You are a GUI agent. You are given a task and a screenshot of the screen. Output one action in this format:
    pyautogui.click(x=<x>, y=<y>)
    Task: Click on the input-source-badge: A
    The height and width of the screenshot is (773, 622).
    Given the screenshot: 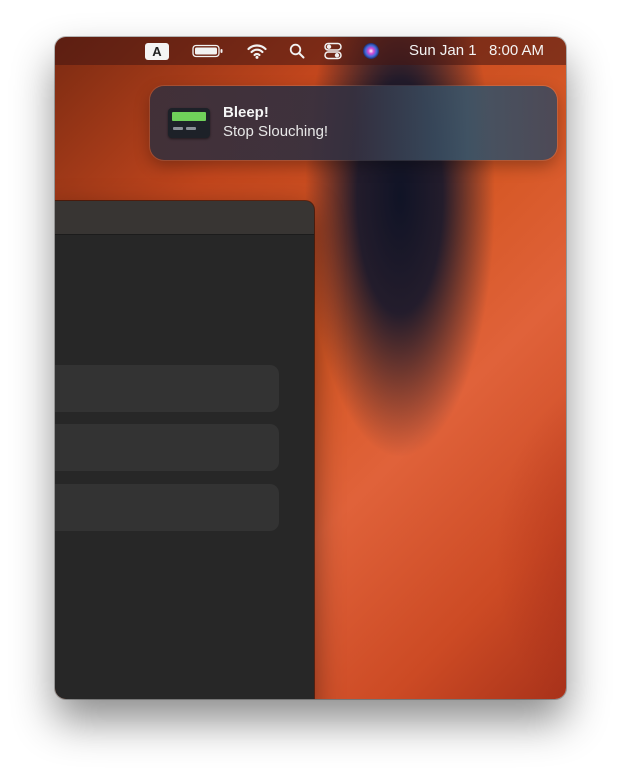 What is the action you would take?
    pyautogui.click(x=157, y=51)
    